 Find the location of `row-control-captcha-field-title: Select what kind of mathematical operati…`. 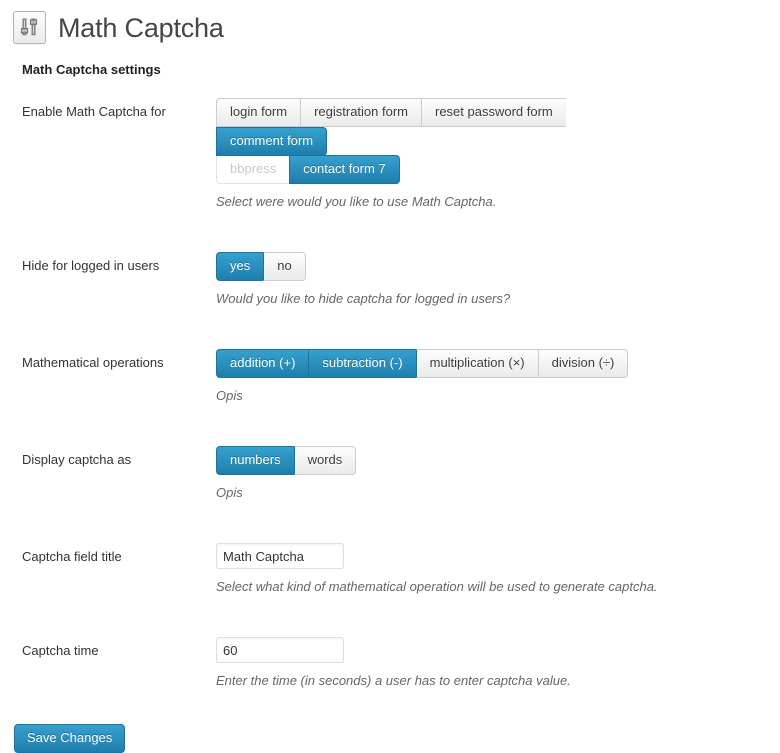

row-control-captcha-field-title: Select what kind of mathematical operati… is located at coordinates (498, 575).